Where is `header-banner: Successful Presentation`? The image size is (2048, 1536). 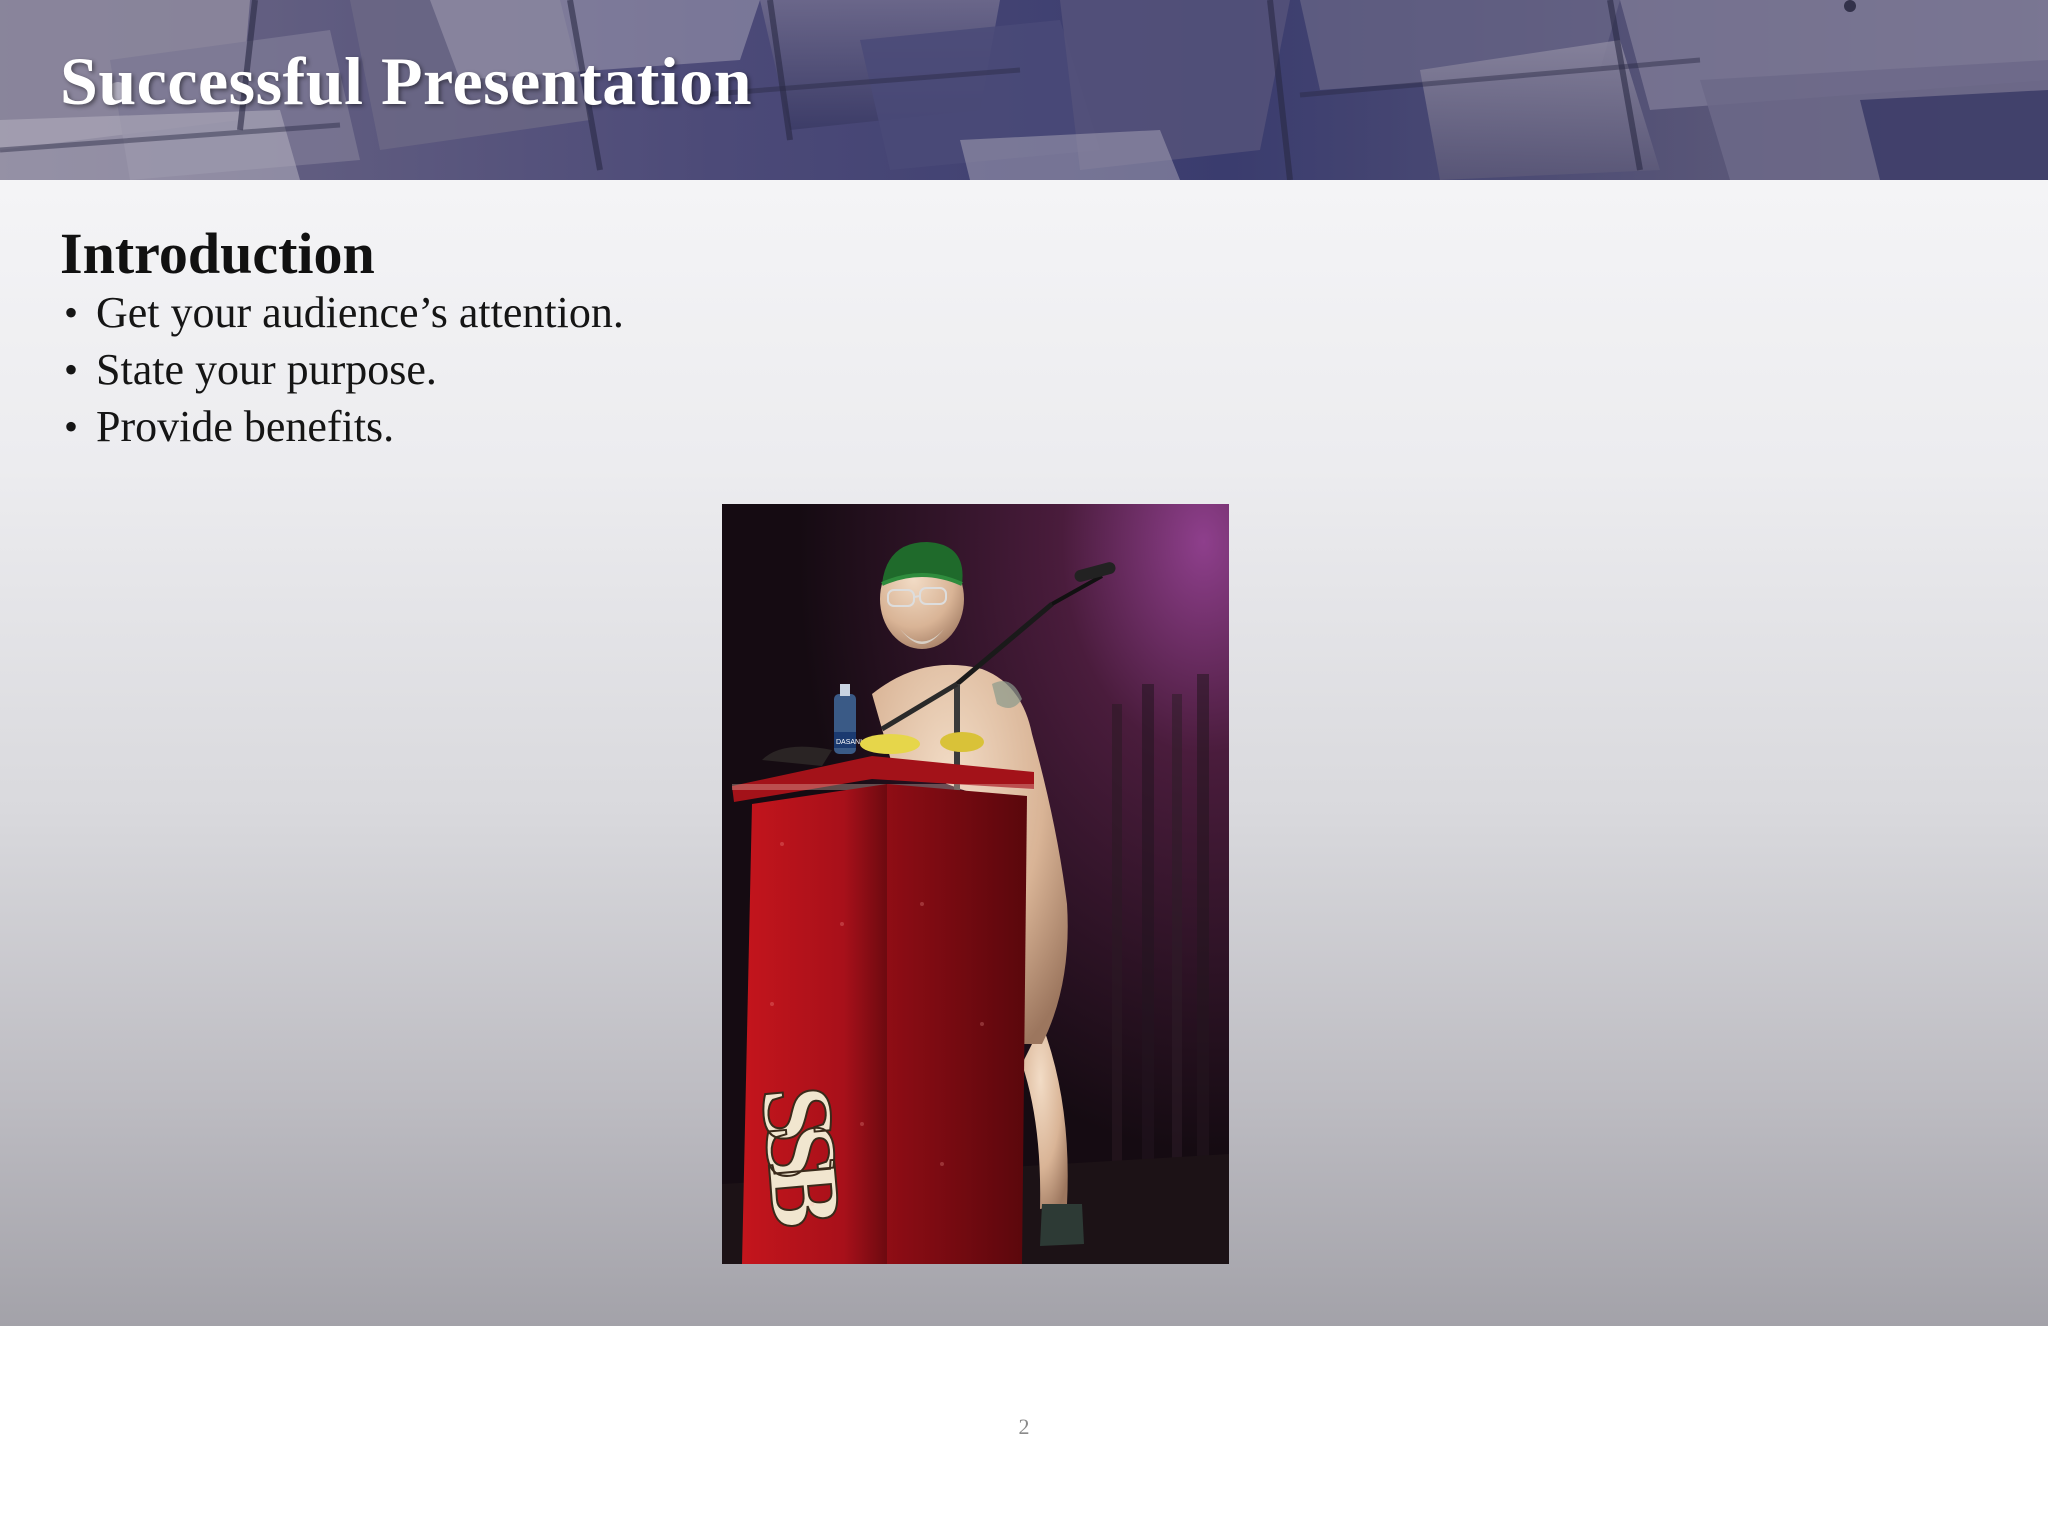 header-banner: Successful Presentation is located at coordinates (1024, 90).